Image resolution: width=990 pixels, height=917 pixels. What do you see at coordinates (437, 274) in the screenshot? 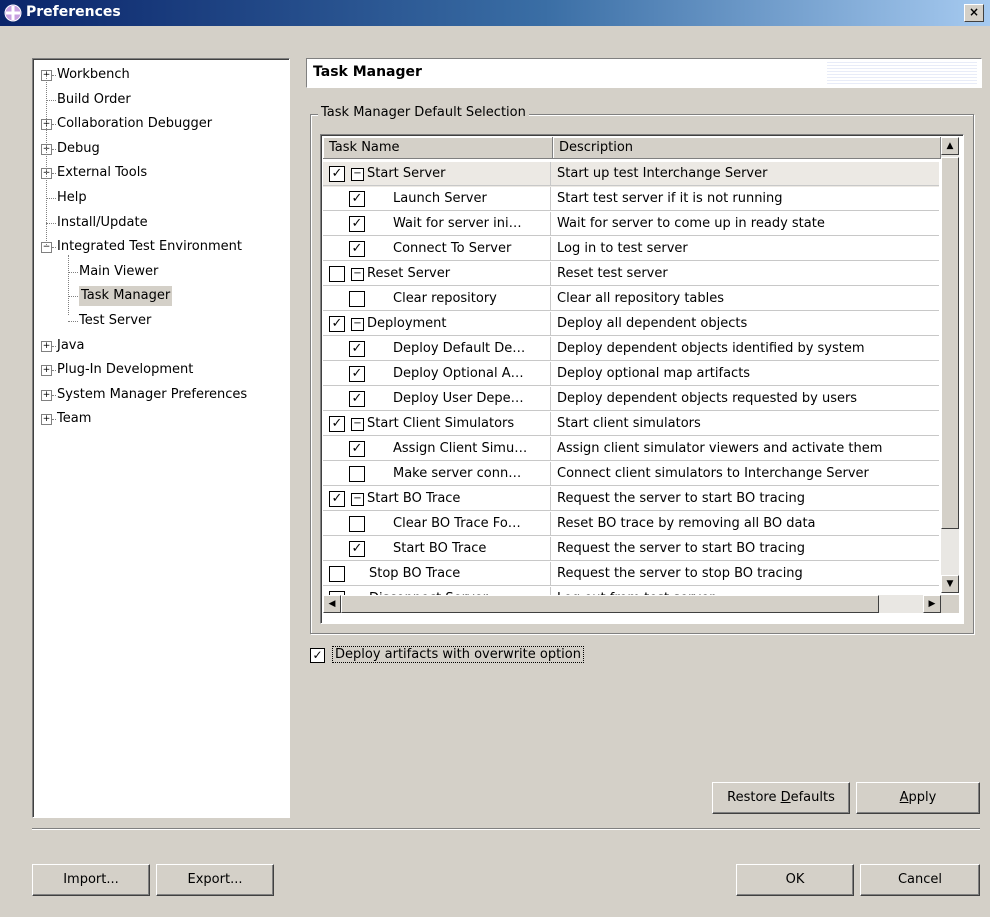
I see `task-name-cell: − Reset Server` at bounding box center [437, 274].